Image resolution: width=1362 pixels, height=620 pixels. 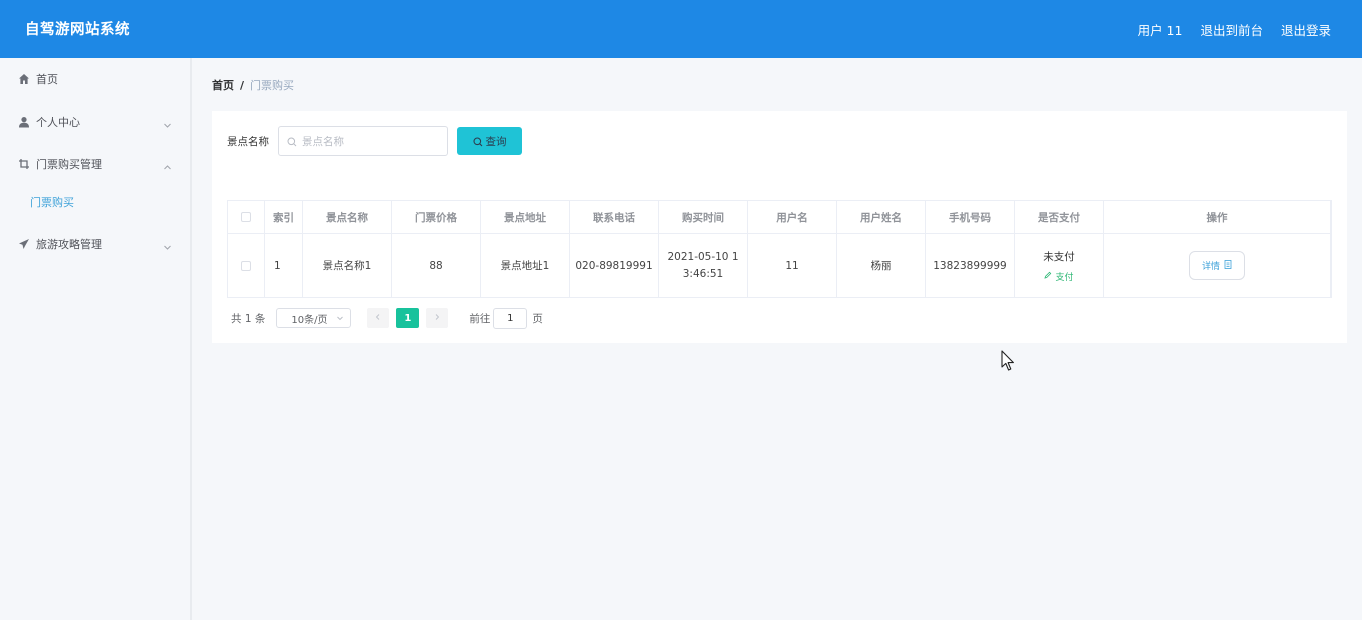 I want to click on header-select-all, so click(x=246, y=217).